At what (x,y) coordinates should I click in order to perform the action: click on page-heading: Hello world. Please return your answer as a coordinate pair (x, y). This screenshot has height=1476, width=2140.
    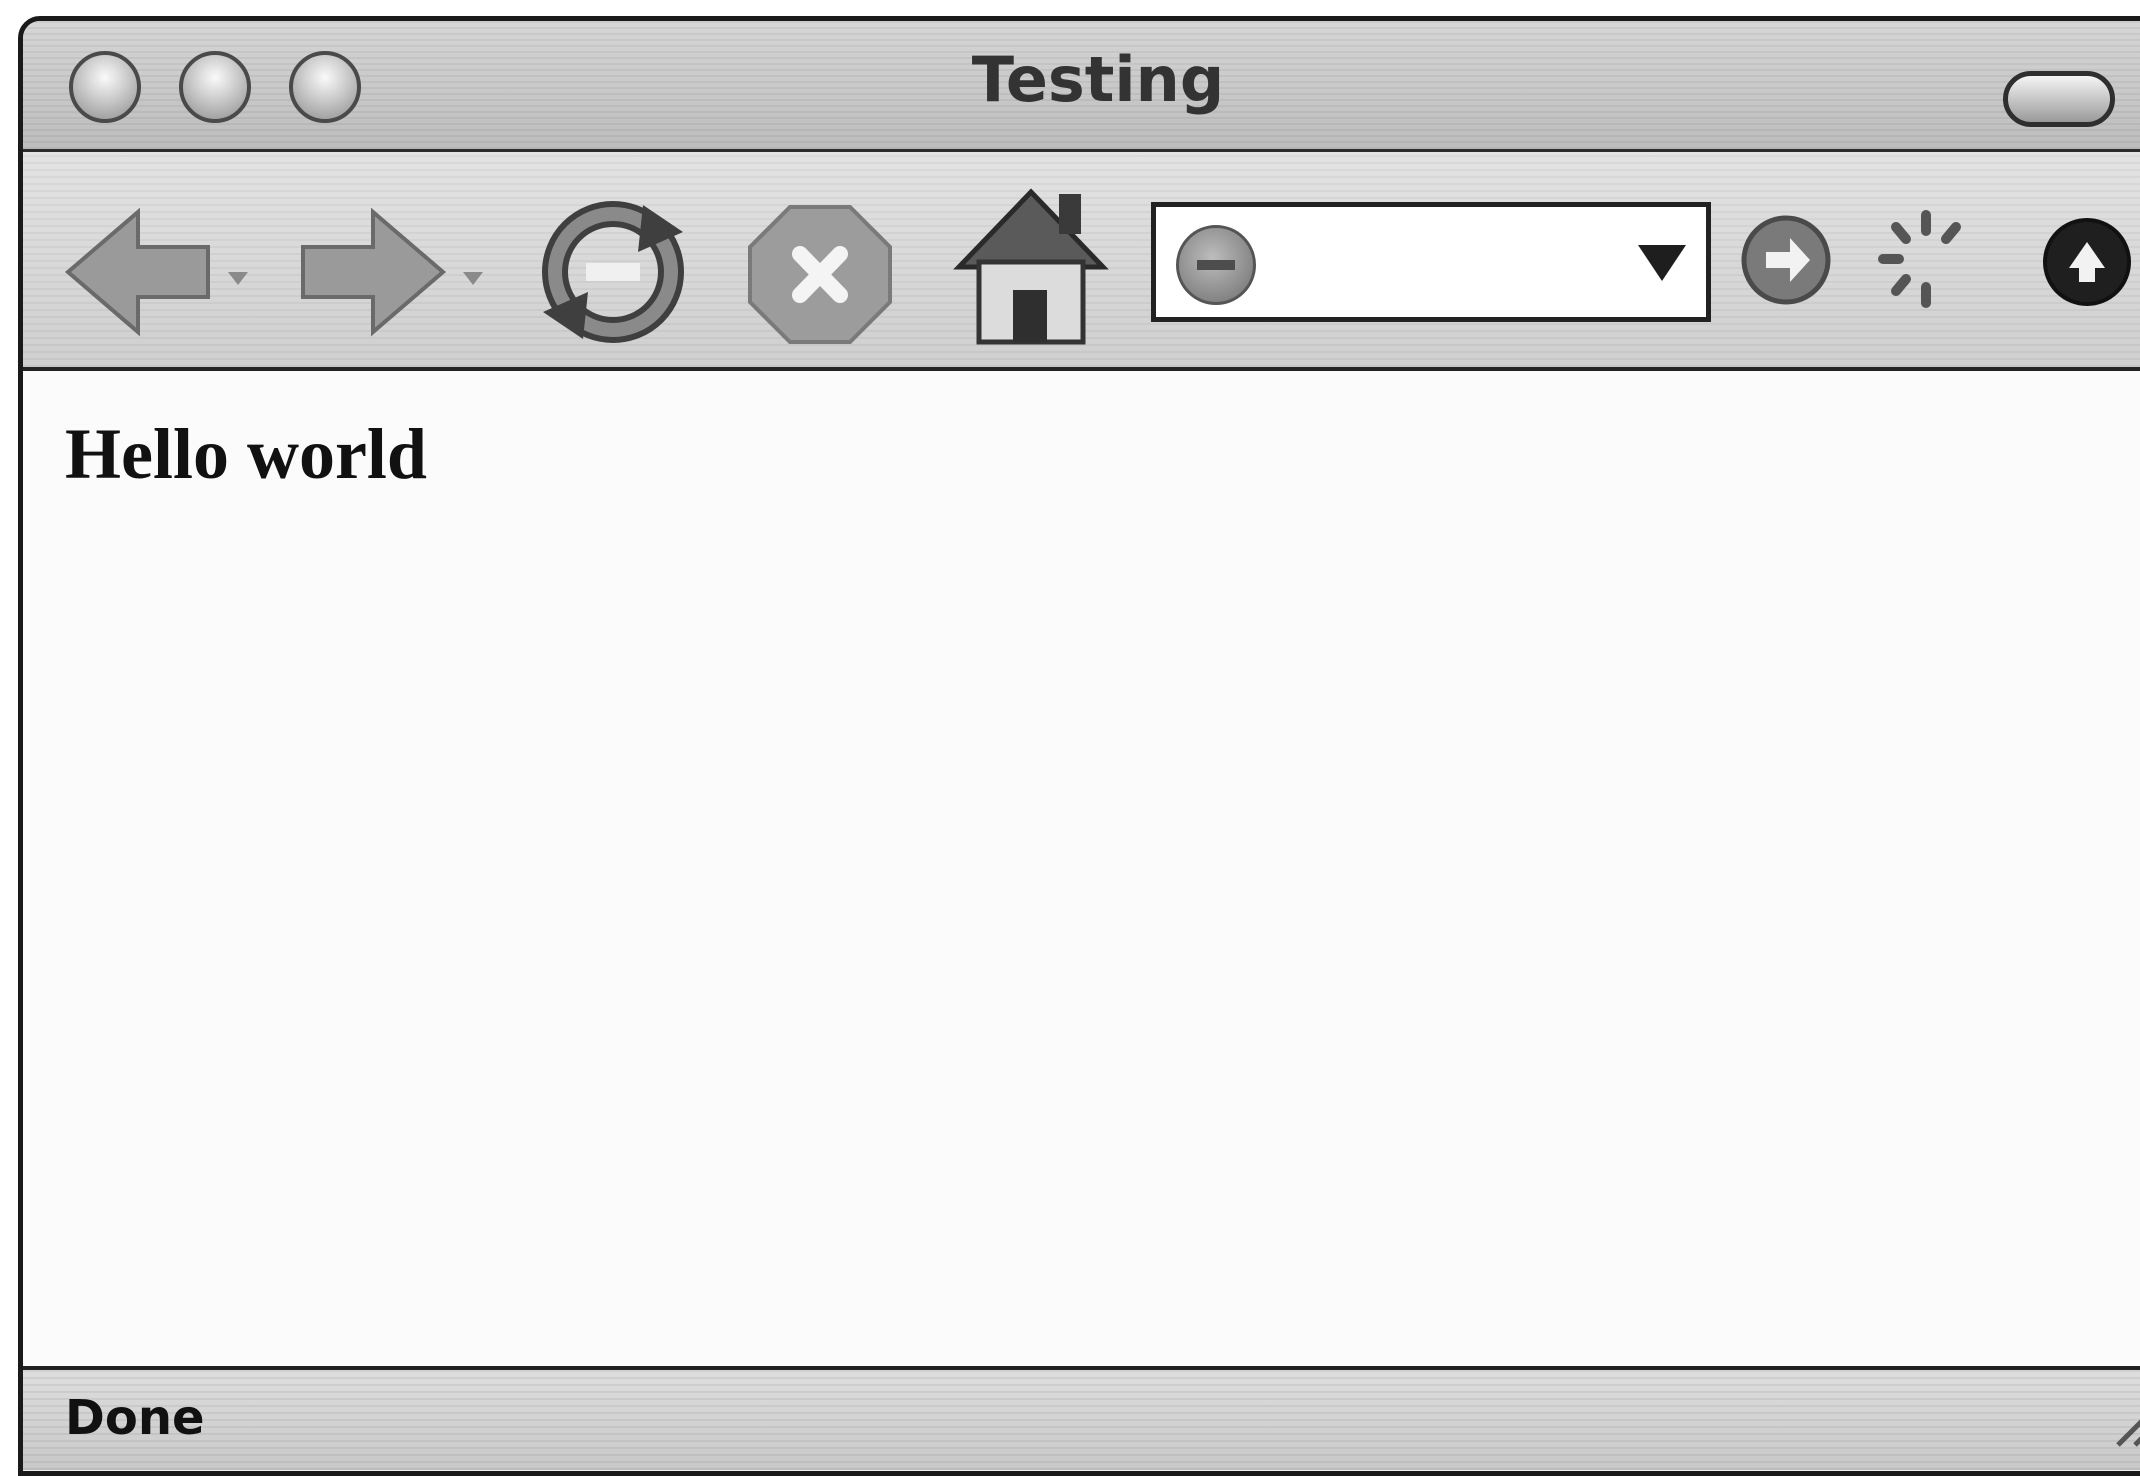
    Looking at the image, I should click on (246, 454).